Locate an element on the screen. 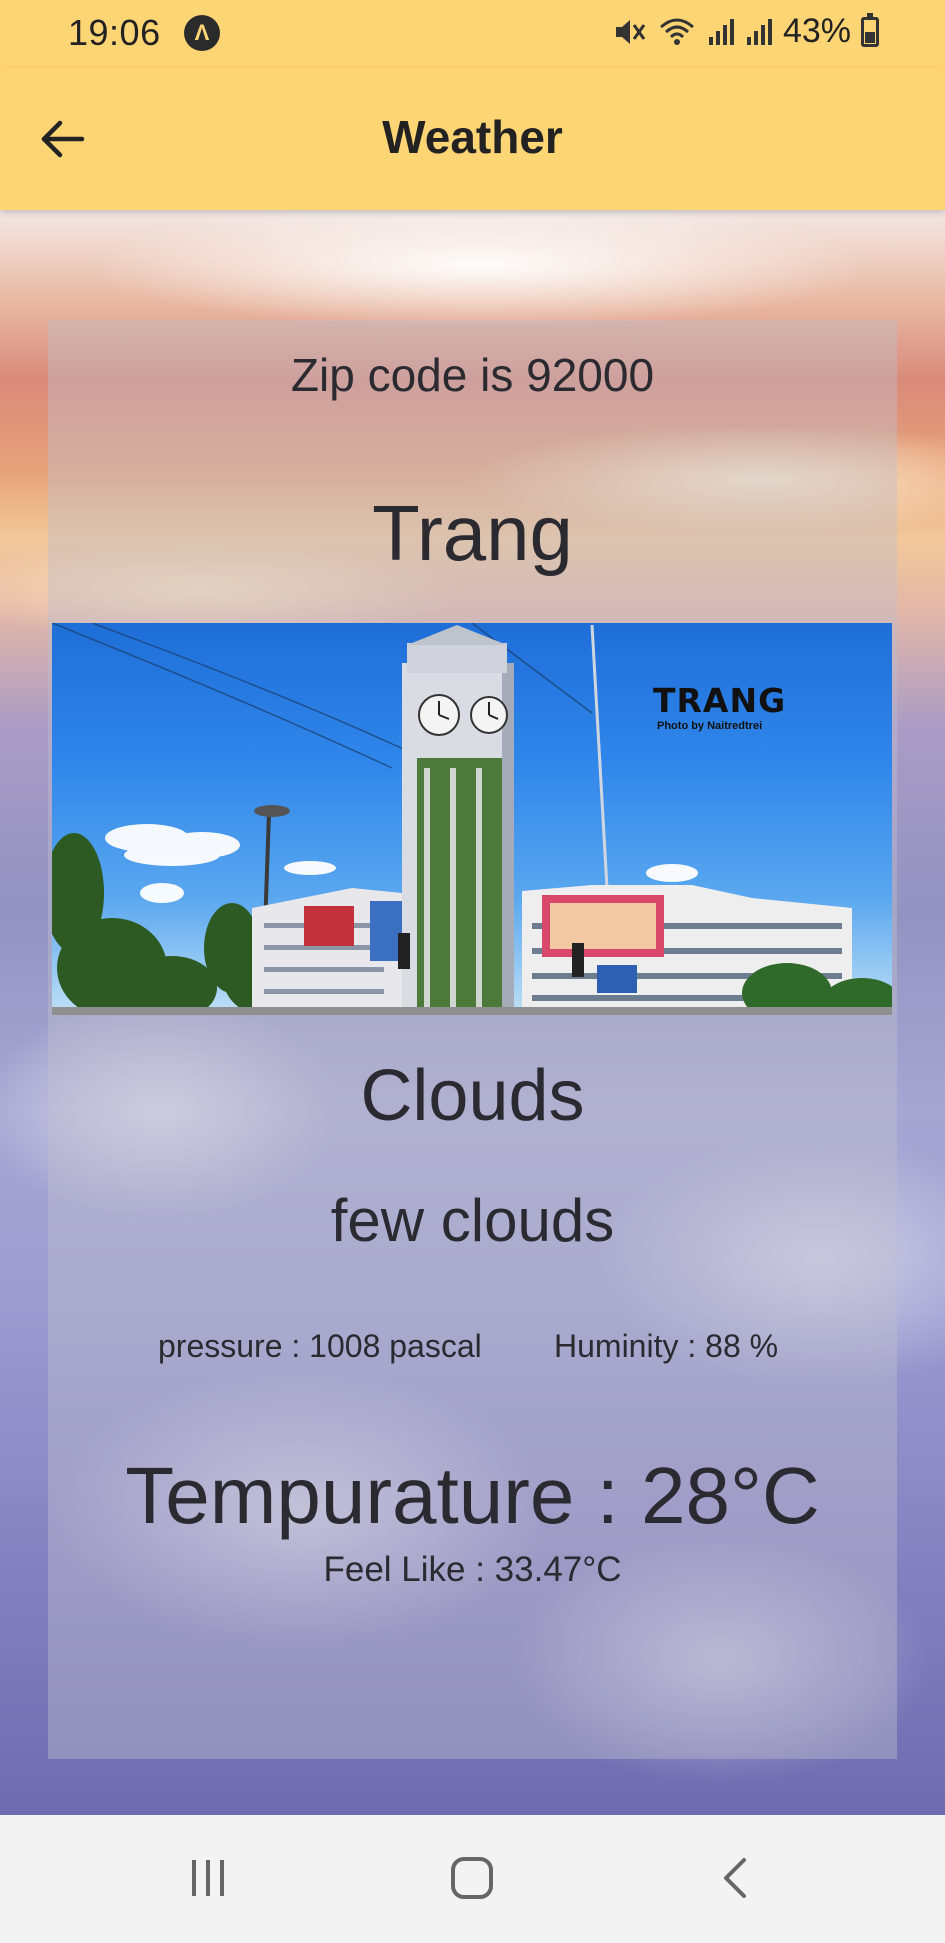 This screenshot has width=945, height=1943. zip-code-label: Zip code is 92000 is located at coordinates (472, 375).